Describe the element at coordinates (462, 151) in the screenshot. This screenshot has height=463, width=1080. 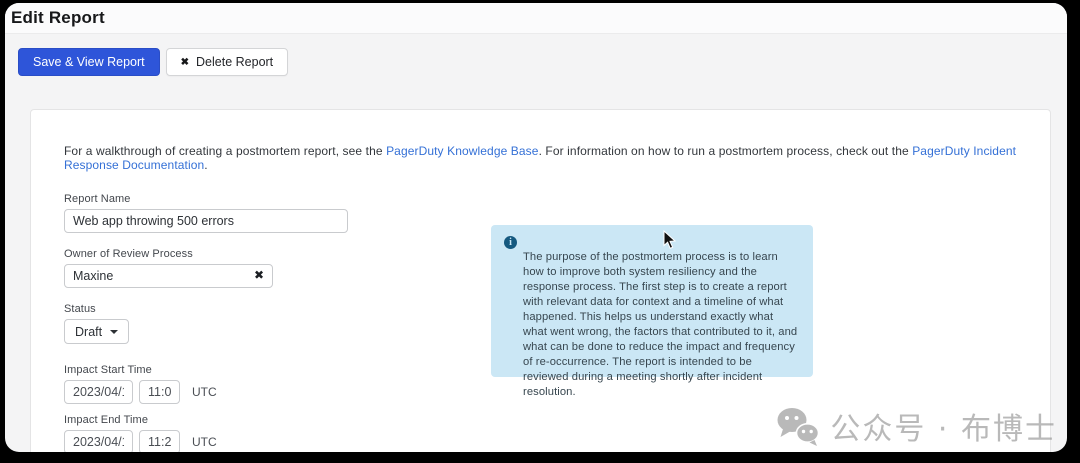
I see `knowledge-base-link: PagerDuty Knowledge Base` at that location.